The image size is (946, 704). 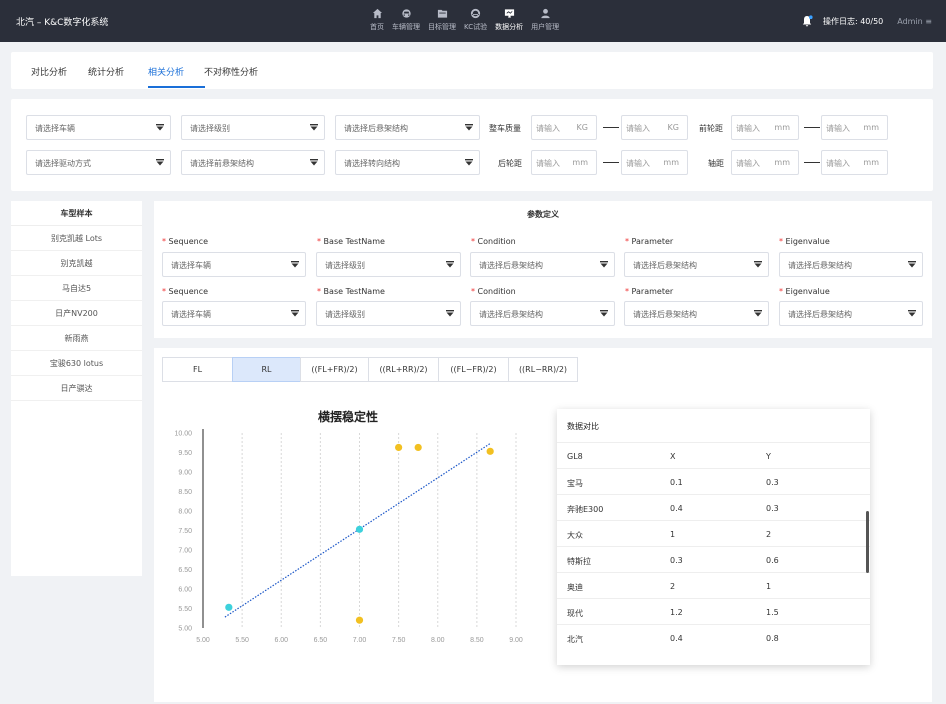 What do you see at coordinates (713, 611) in the screenshot?
I see `table-row: 现代 1.2 1.5` at bounding box center [713, 611].